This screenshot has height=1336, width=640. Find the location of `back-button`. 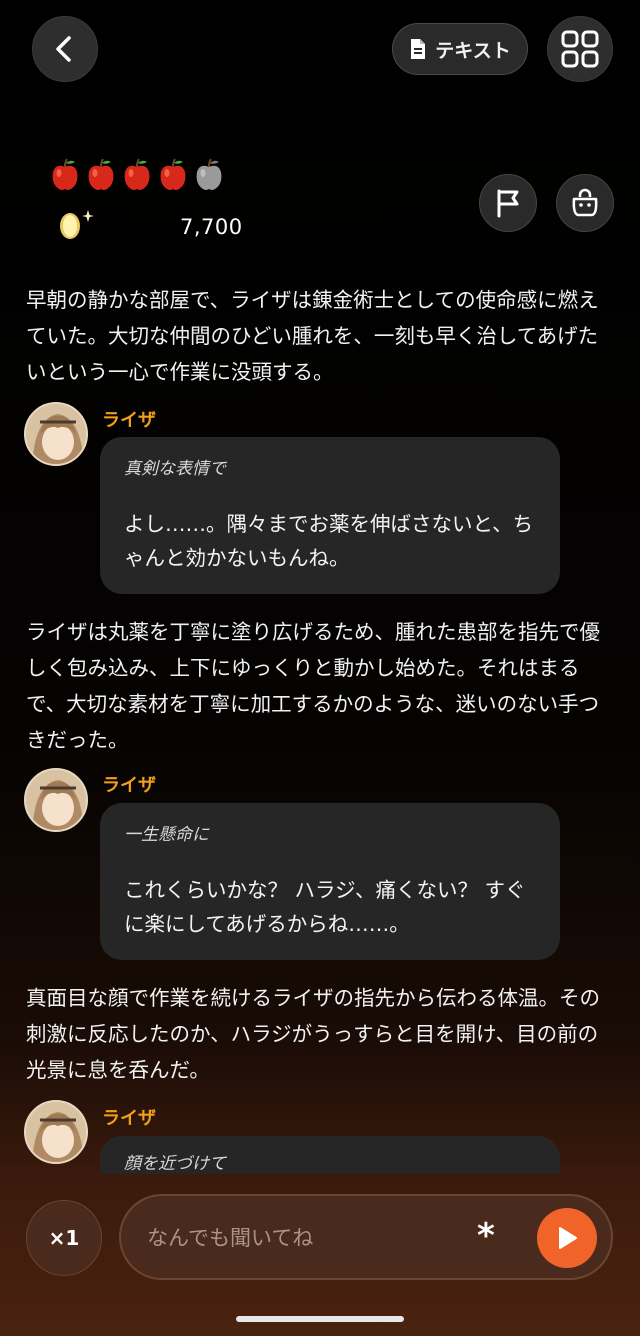

back-button is located at coordinates (65, 49).